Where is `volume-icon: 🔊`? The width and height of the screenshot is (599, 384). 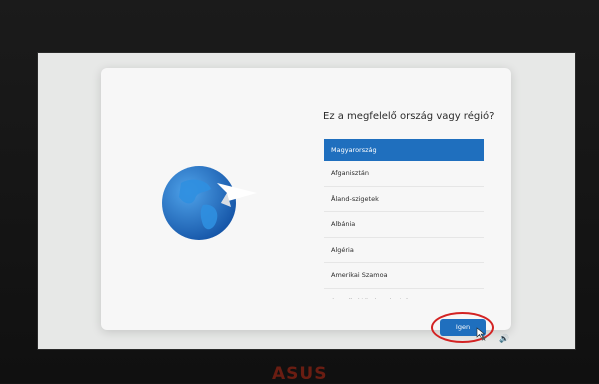
volume-icon: 🔊 is located at coordinates (504, 338).